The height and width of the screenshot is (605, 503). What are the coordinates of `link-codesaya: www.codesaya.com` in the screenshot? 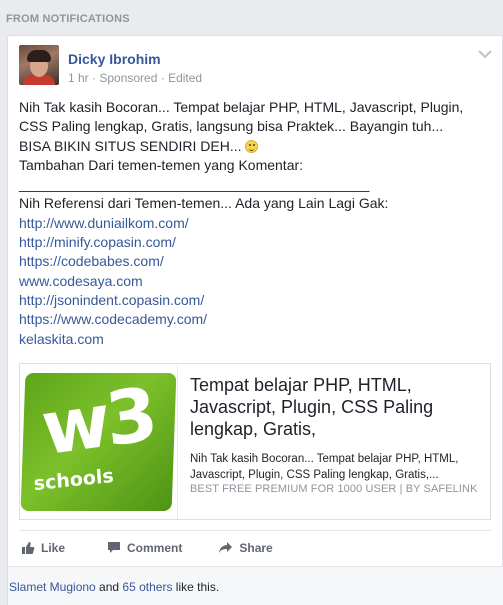 It's located at (254, 281).